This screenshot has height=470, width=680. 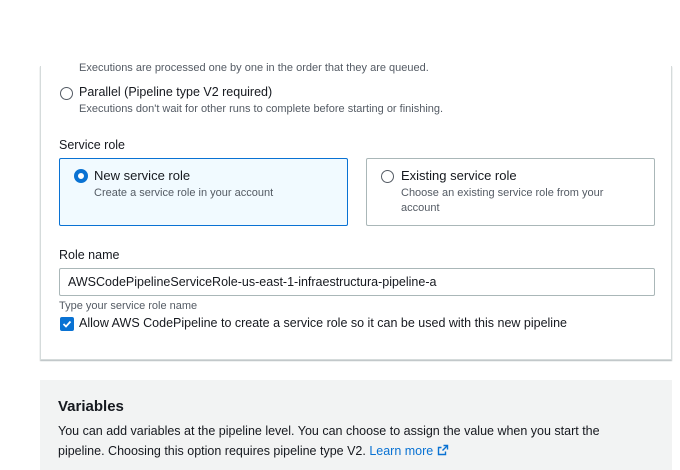 What do you see at coordinates (387, 176) in the screenshot?
I see `existing-service-role-radio` at bounding box center [387, 176].